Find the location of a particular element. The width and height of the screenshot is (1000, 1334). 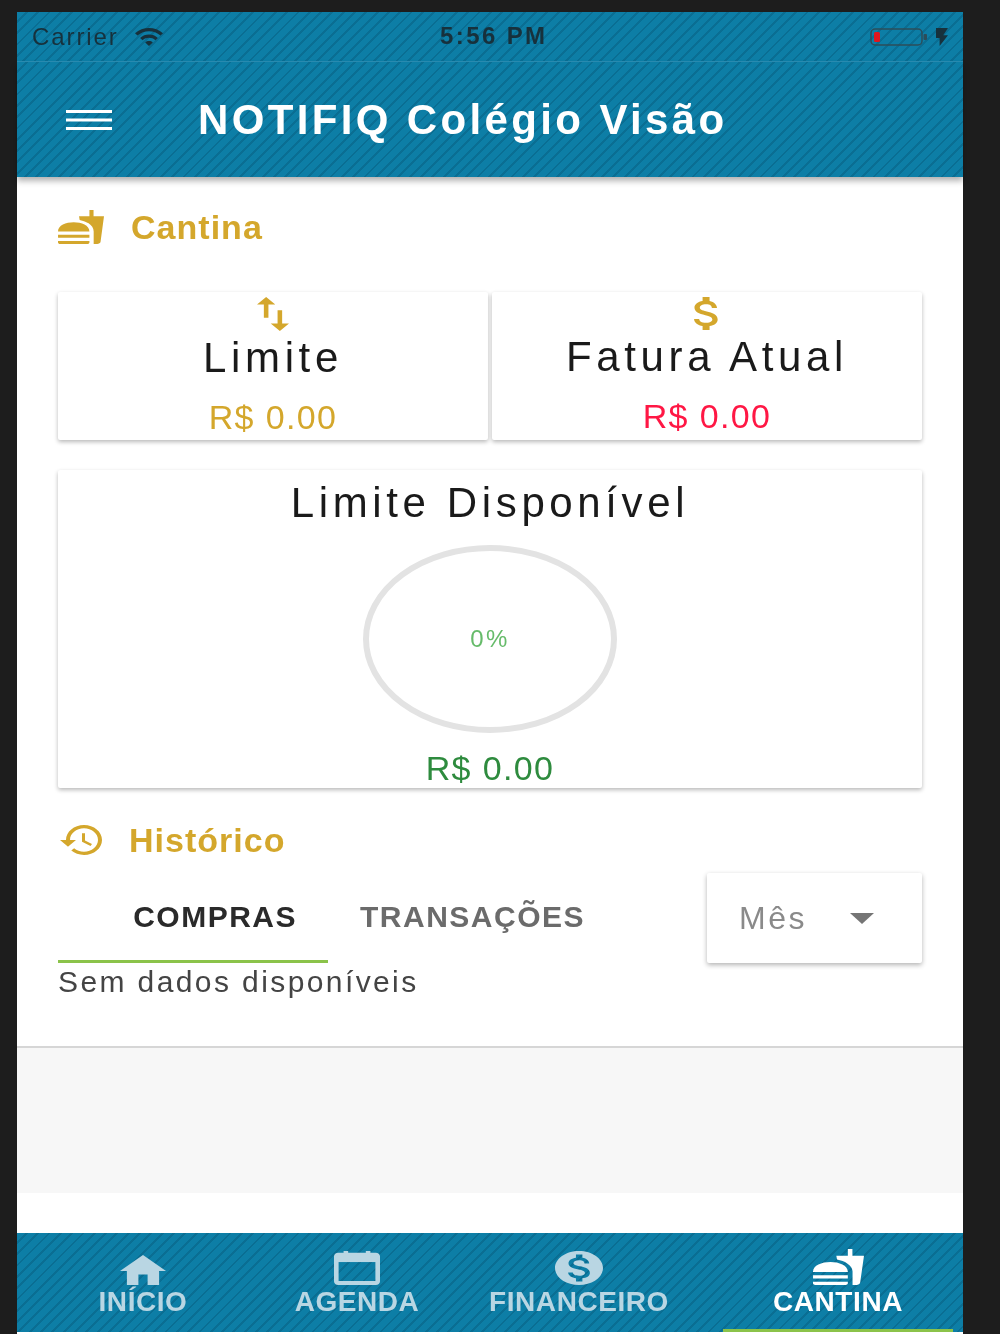

app-title: NOTIFIQ Colégio Visão is located at coordinates (463, 119).